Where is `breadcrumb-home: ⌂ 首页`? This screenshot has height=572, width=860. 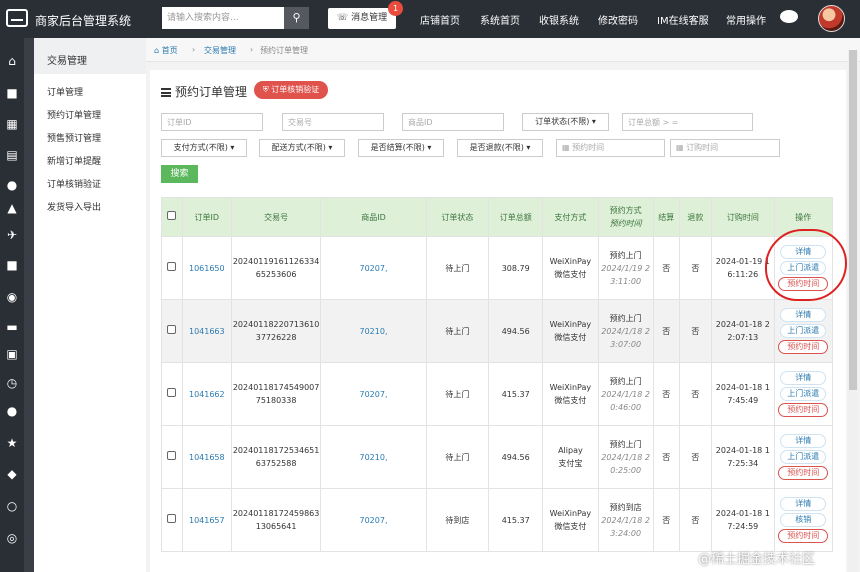
breadcrumb-home: ⌂ 首页 is located at coordinates (166, 50).